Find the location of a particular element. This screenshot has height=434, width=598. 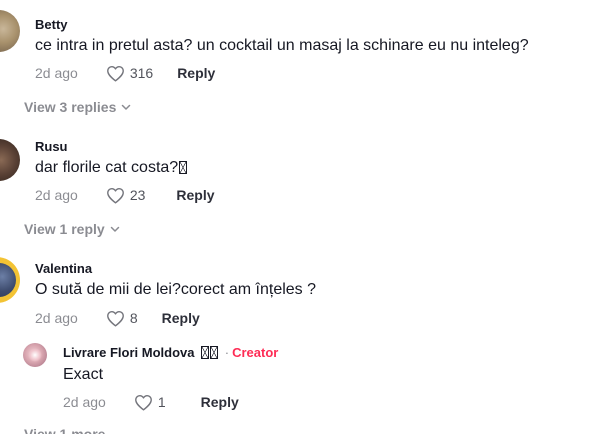

like-button: 23 is located at coordinates (126, 195).